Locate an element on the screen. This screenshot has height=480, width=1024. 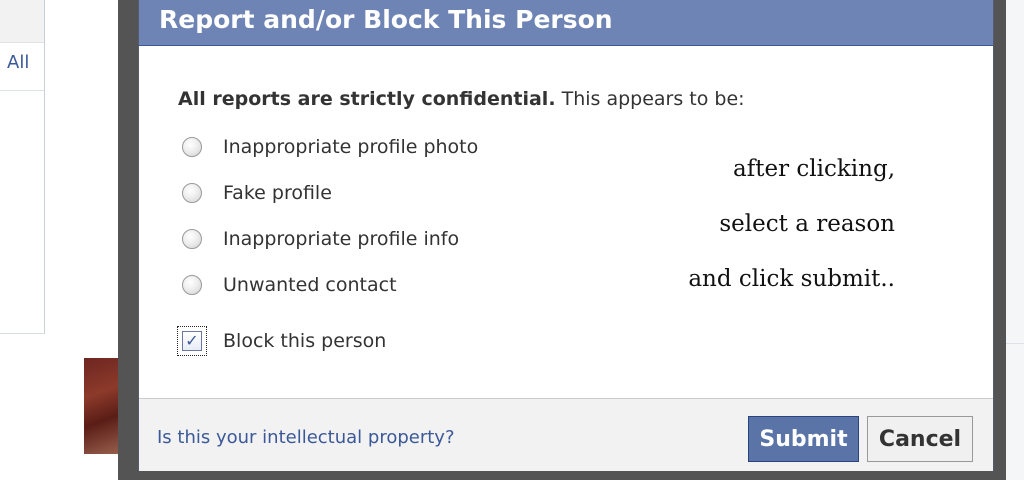
block-person-option: ✓ Block this person is located at coordinates (282, 341).